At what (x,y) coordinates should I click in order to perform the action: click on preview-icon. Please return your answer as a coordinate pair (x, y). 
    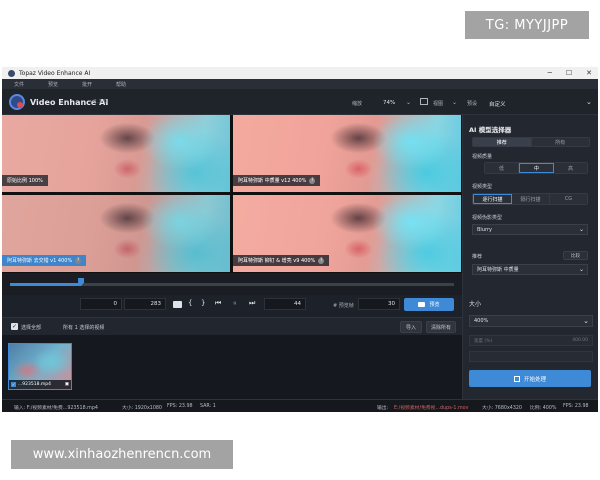
    Looking at the image, I should click on (422, 304).